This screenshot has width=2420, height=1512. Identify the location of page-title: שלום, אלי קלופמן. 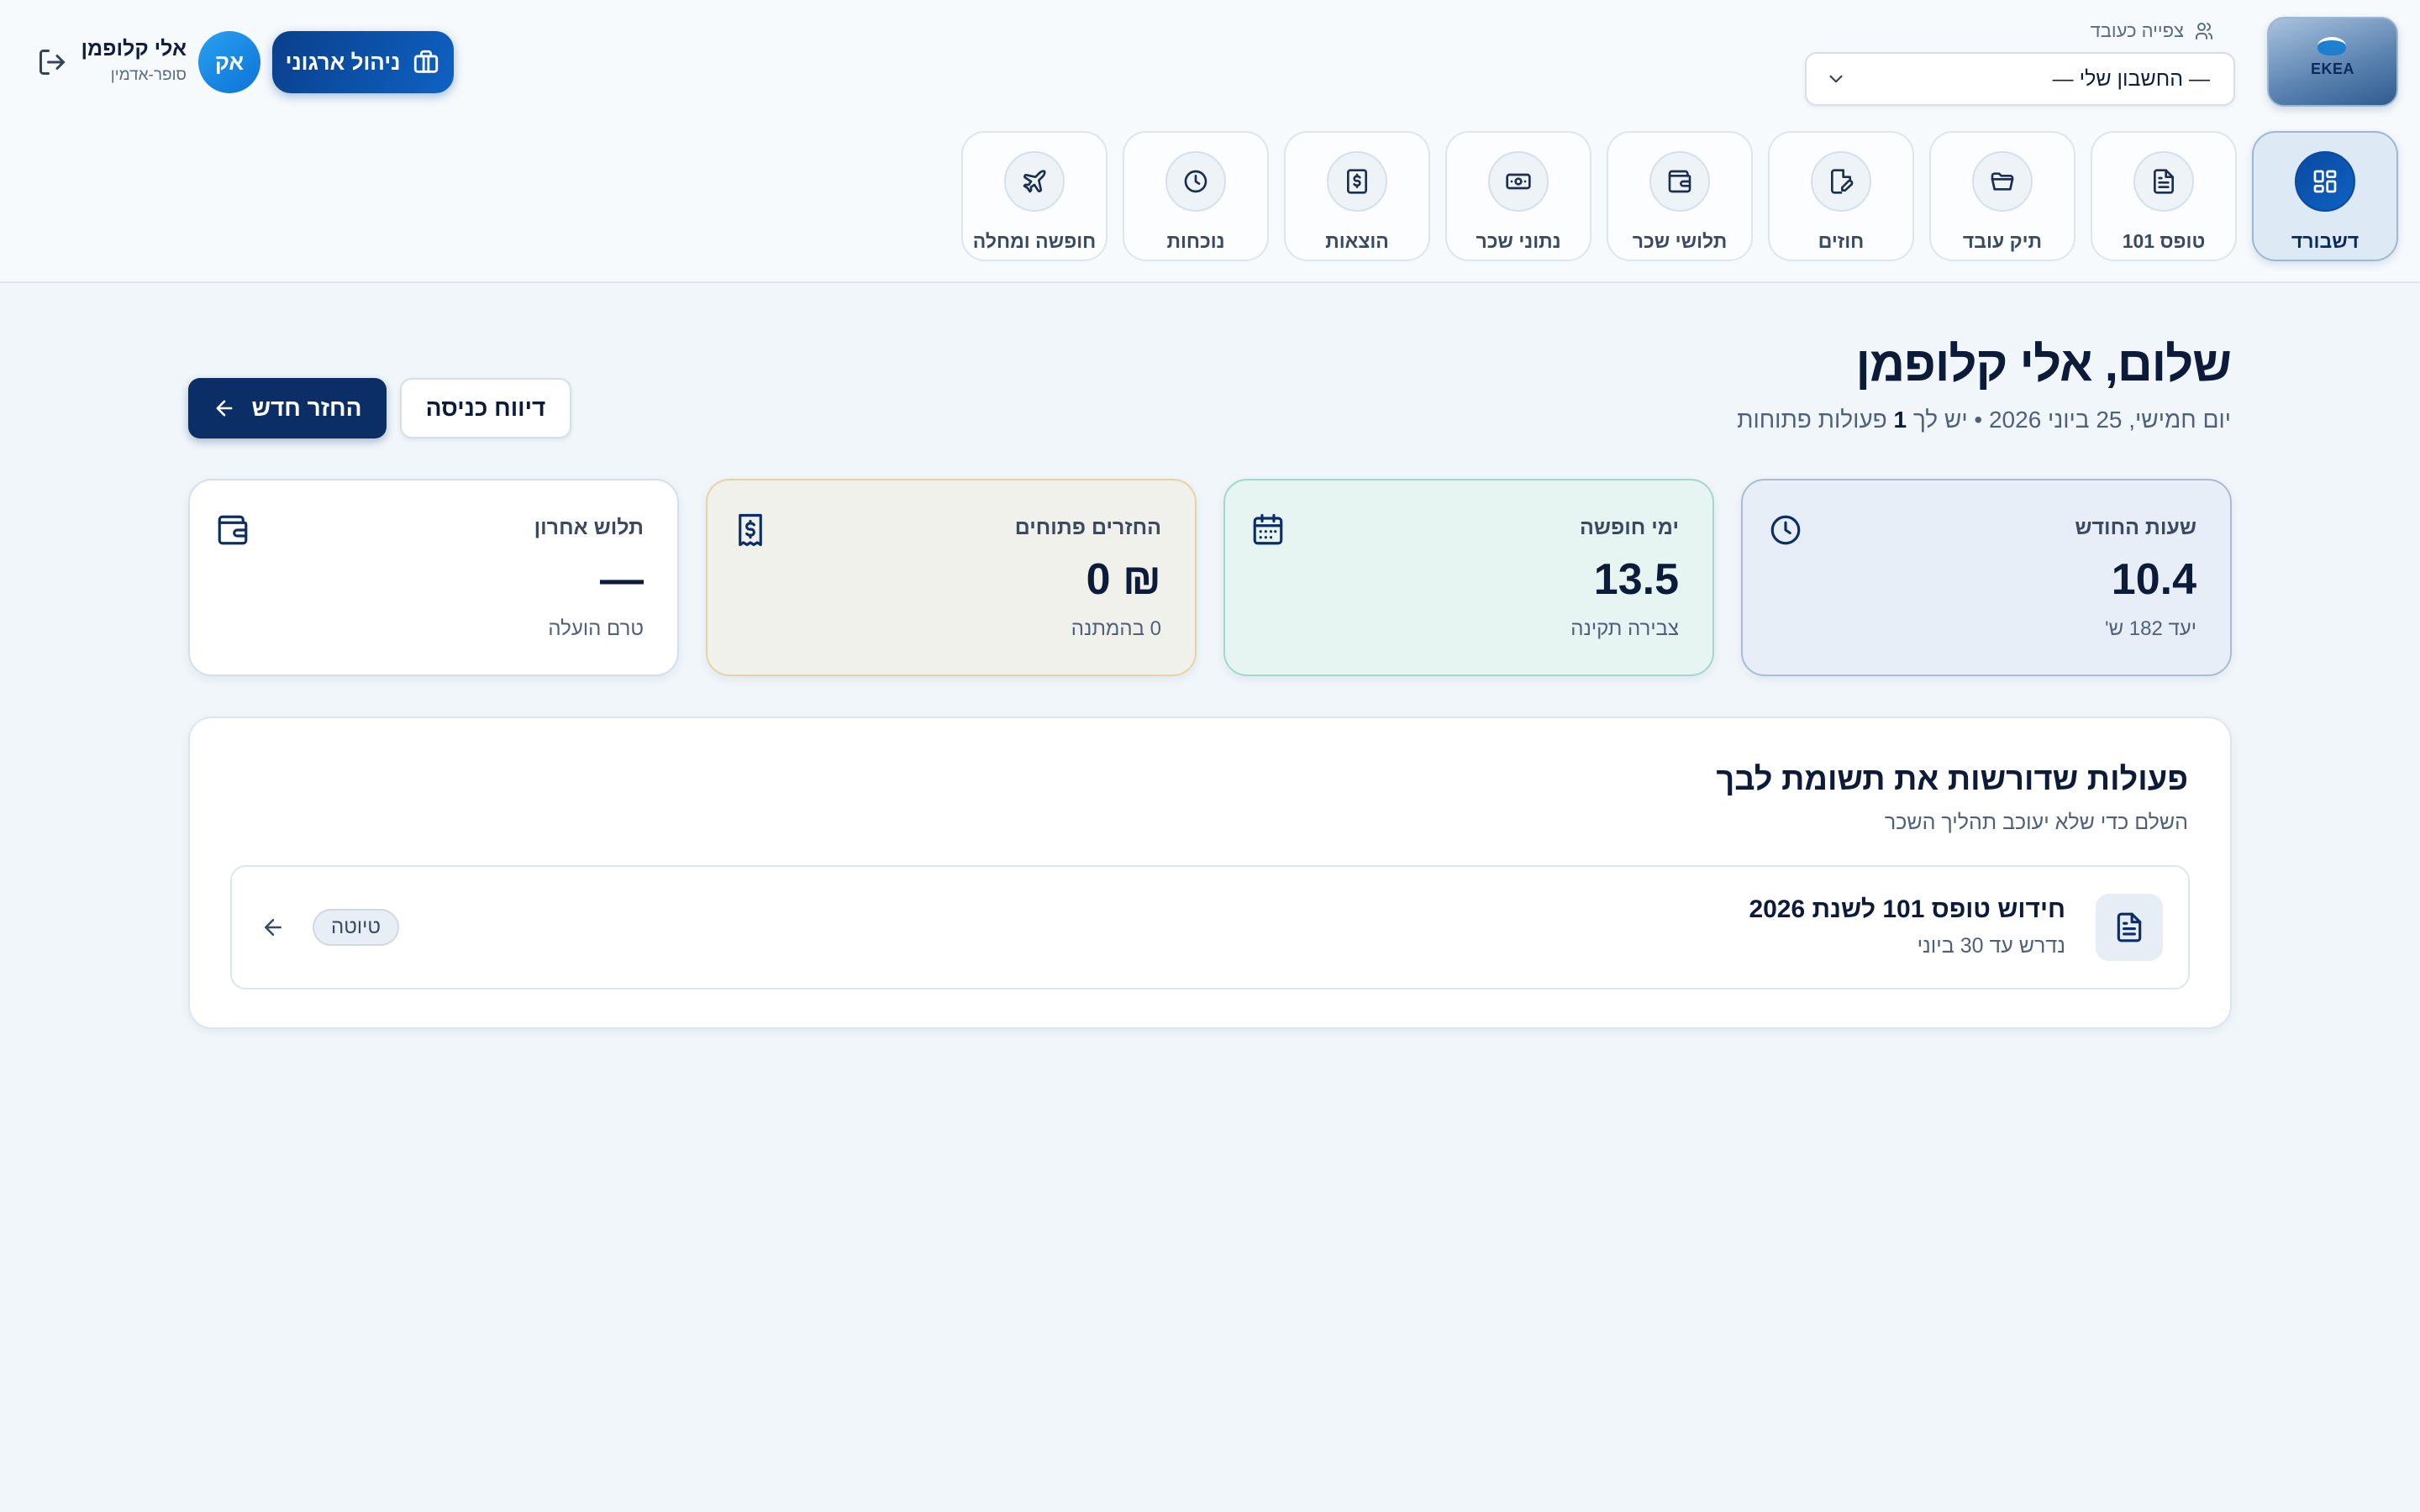
(2044, 364).